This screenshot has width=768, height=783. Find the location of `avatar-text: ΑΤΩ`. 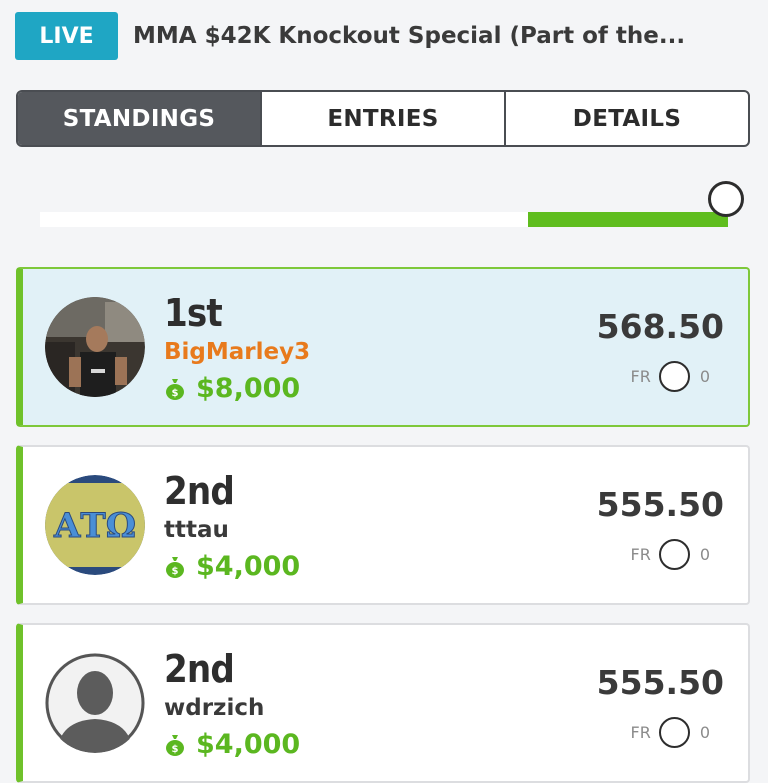

avatar-text: ΑΤΩ is located at coordinates (94, 526).